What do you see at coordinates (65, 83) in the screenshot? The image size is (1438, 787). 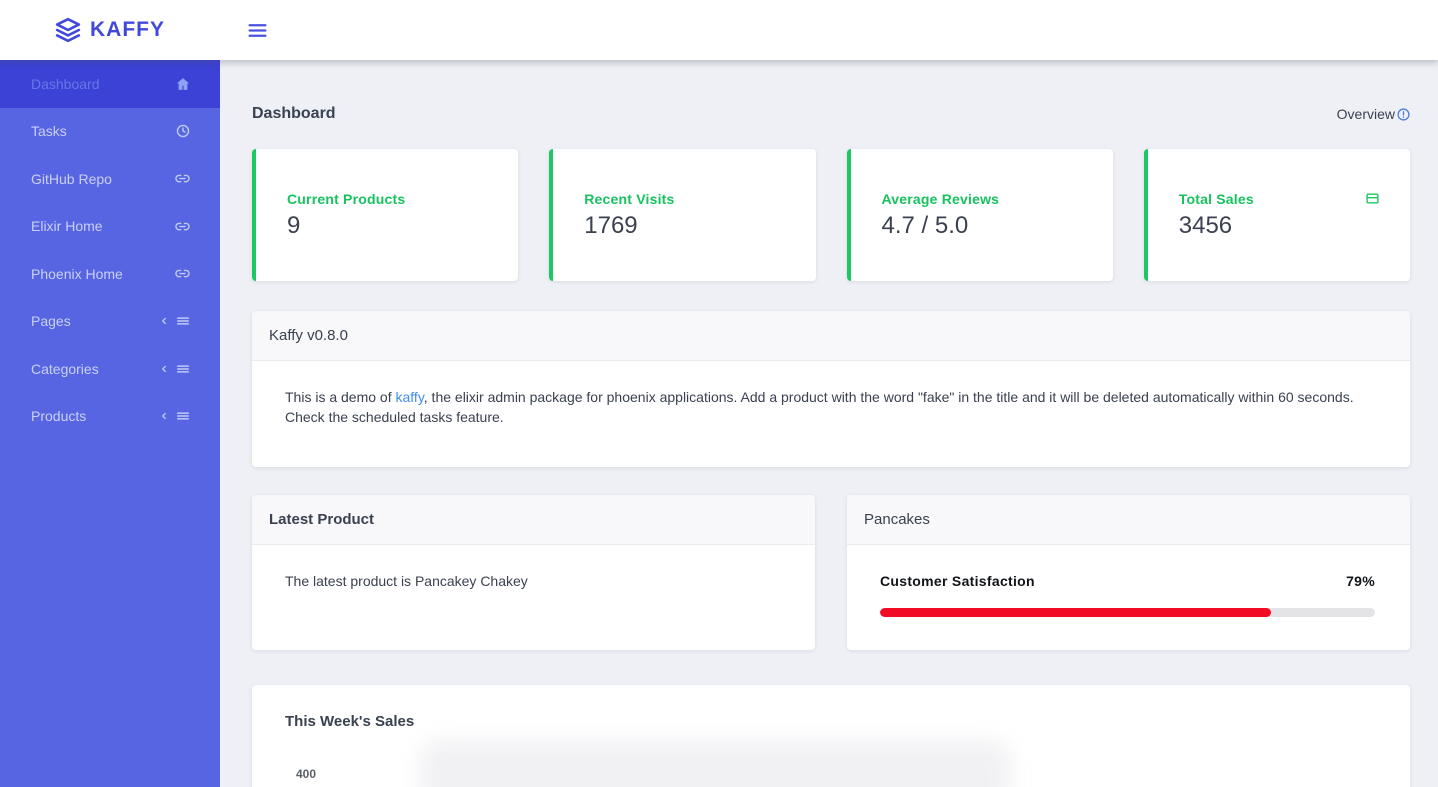 I see `sidebar-item-label: Dashboard` at bounding box center [65, 83].